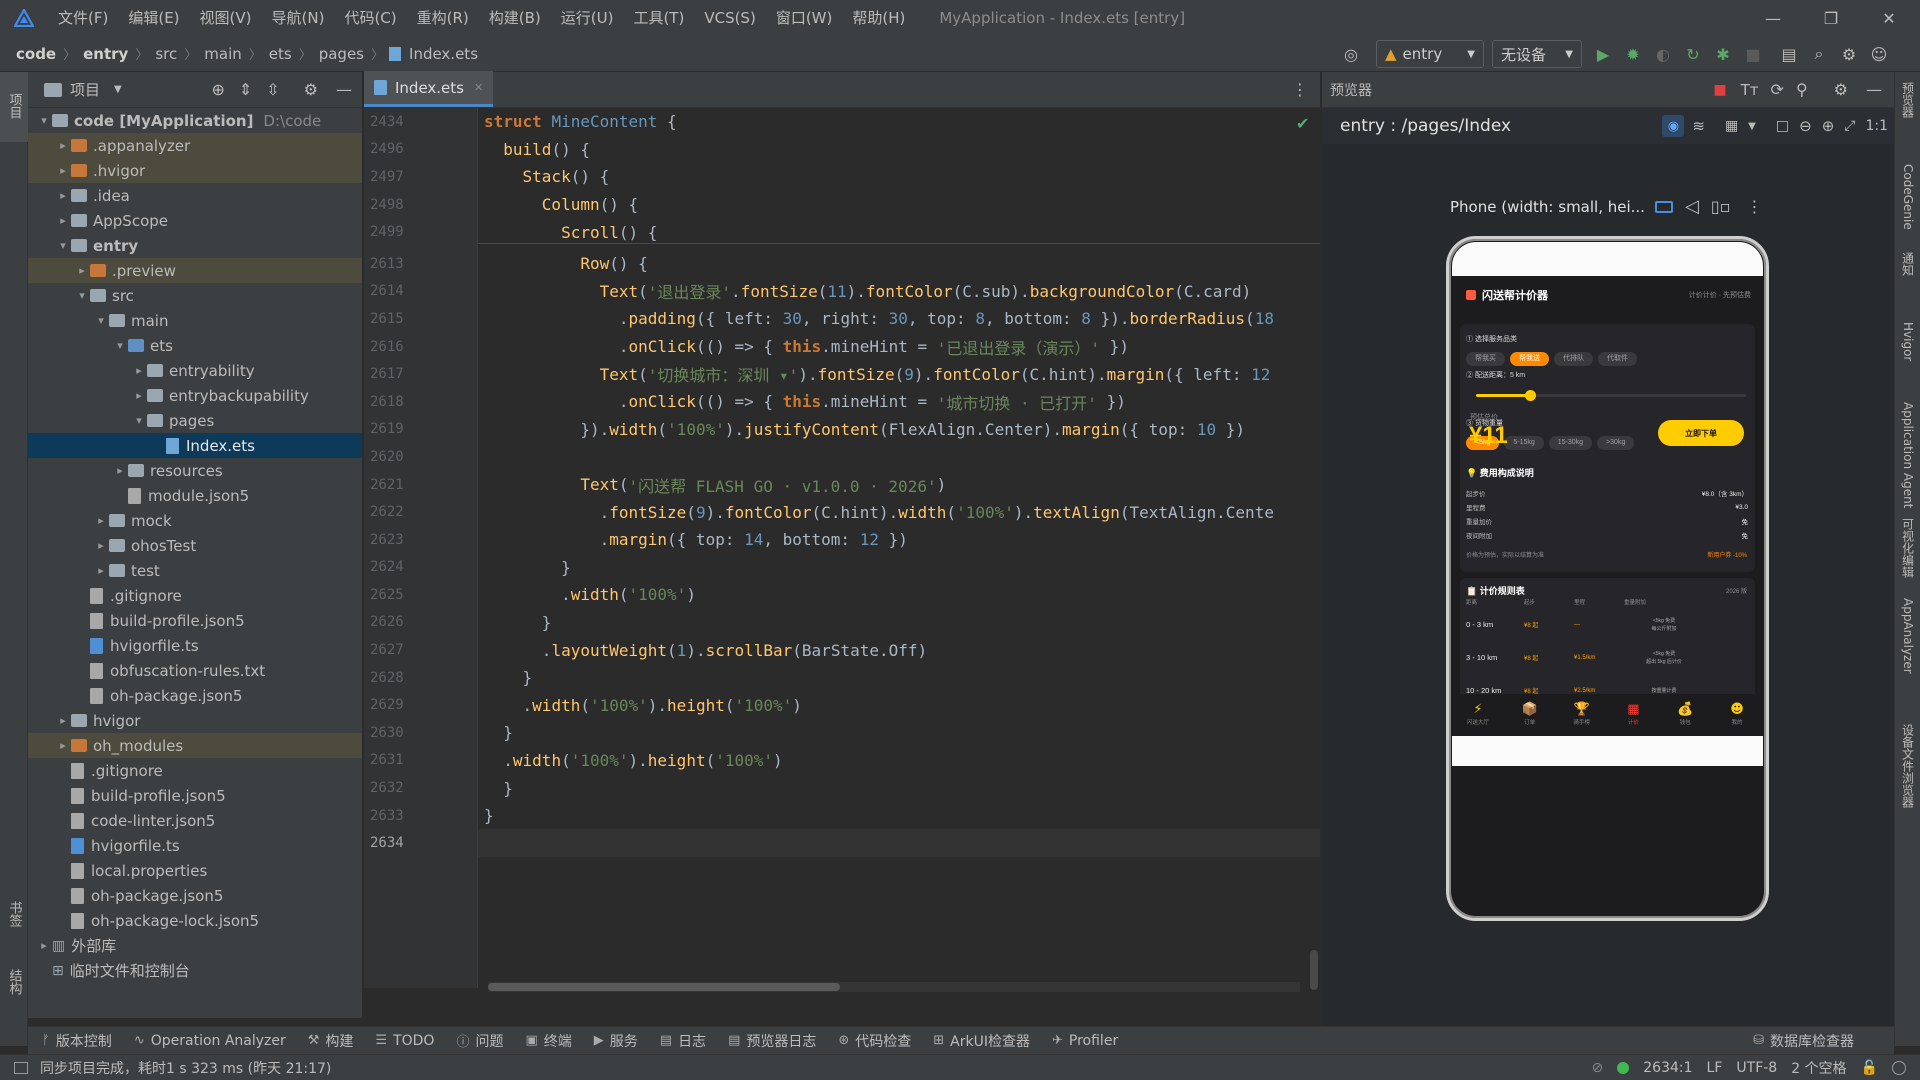  I want to click on no-events-icon: ⊘, so click(1598, 1068).